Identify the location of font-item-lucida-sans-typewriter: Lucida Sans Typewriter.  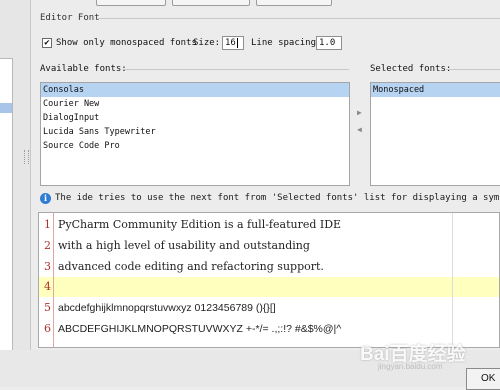
(195, 132).